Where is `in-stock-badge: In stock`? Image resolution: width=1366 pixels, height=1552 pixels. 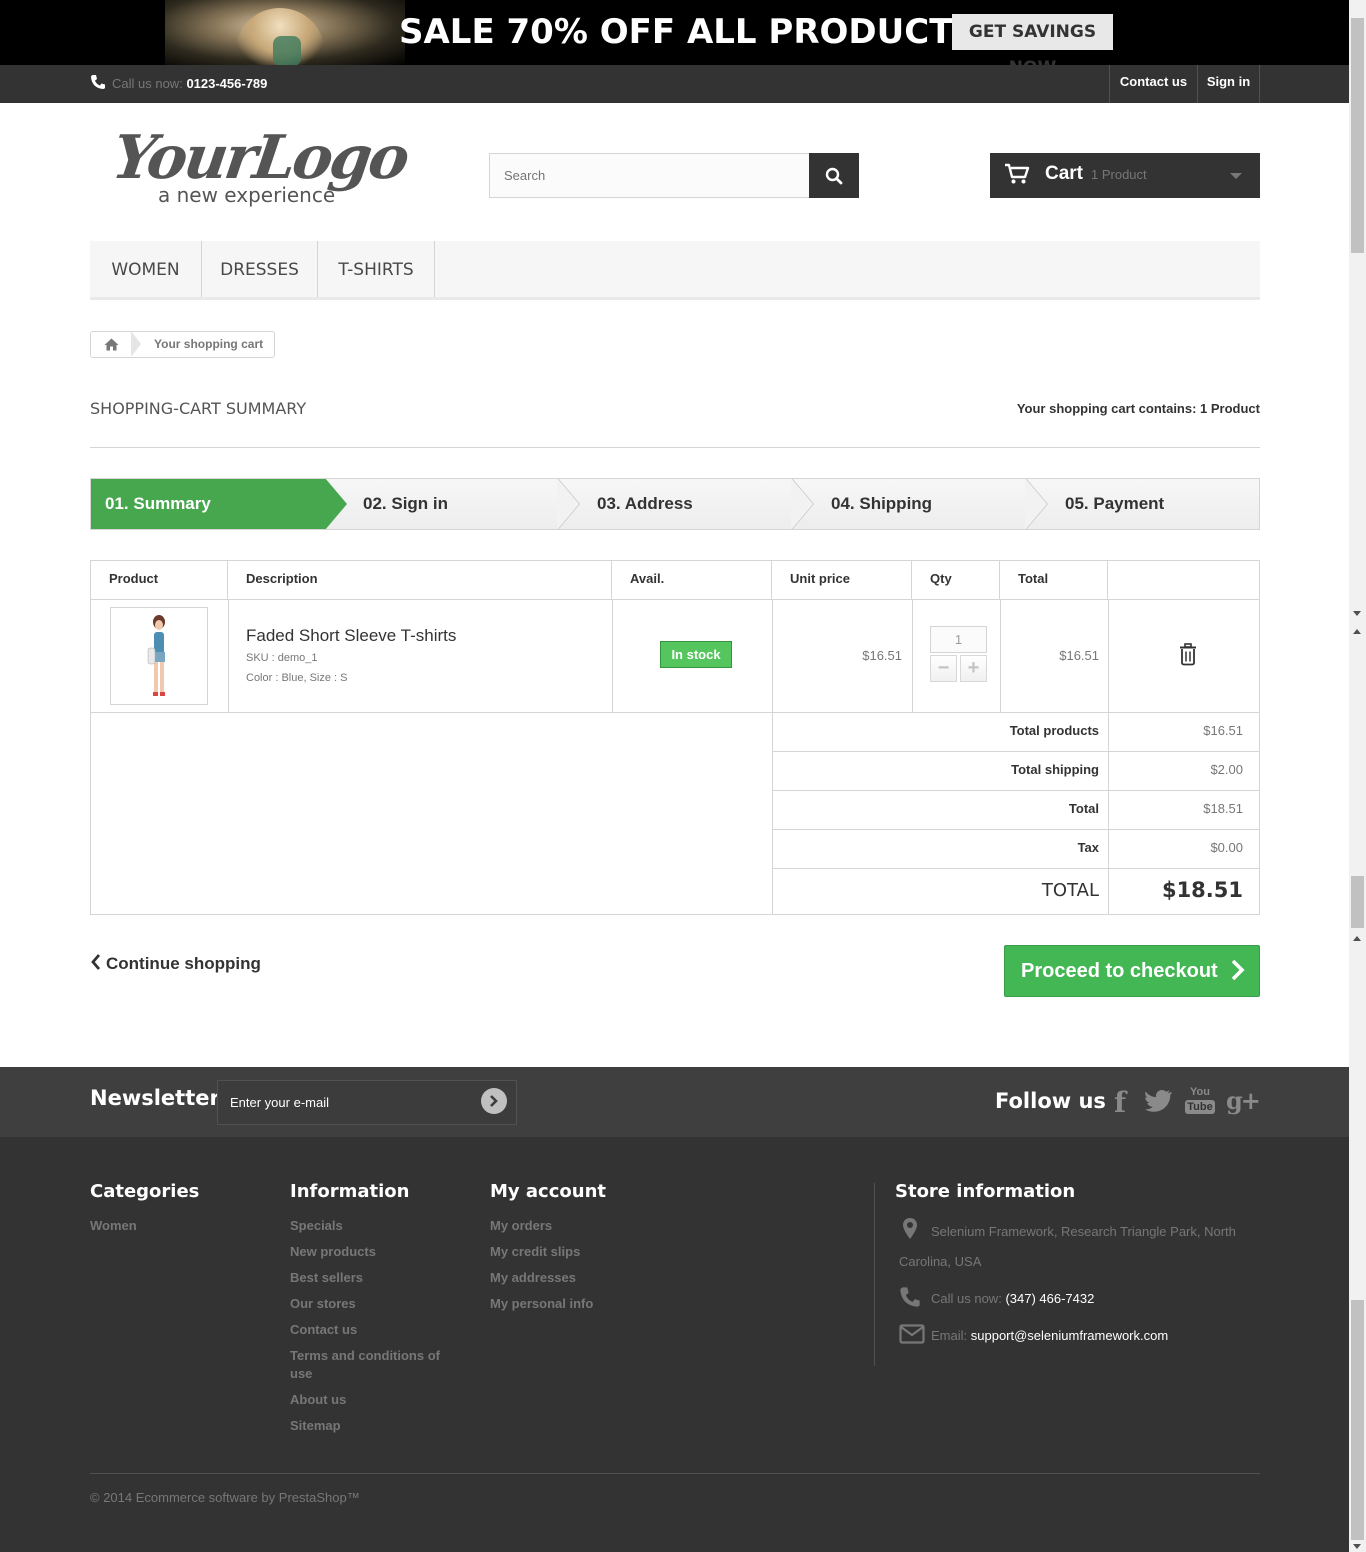
in-stock-badge: In stock is located at coordinates (696, 654).